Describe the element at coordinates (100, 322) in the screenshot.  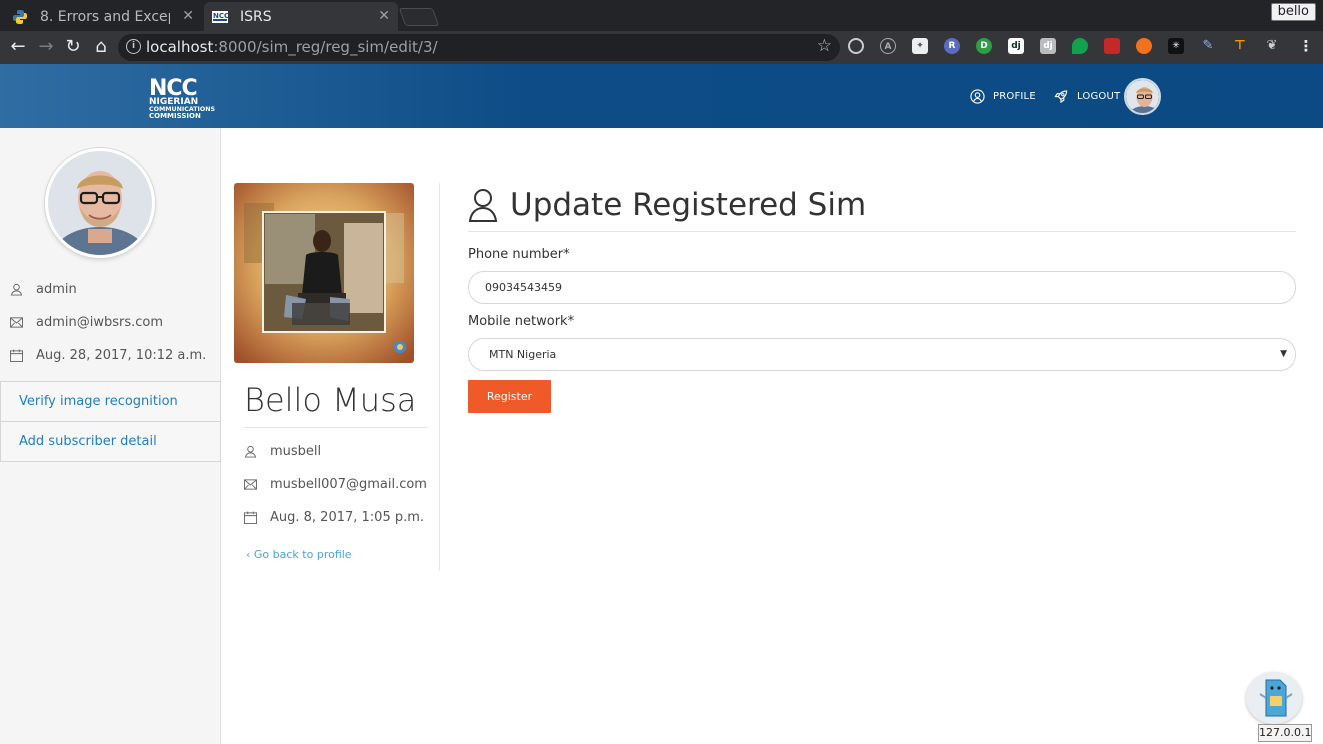
I see `sidebar-email: admin@iwbsrs.com` at that location.